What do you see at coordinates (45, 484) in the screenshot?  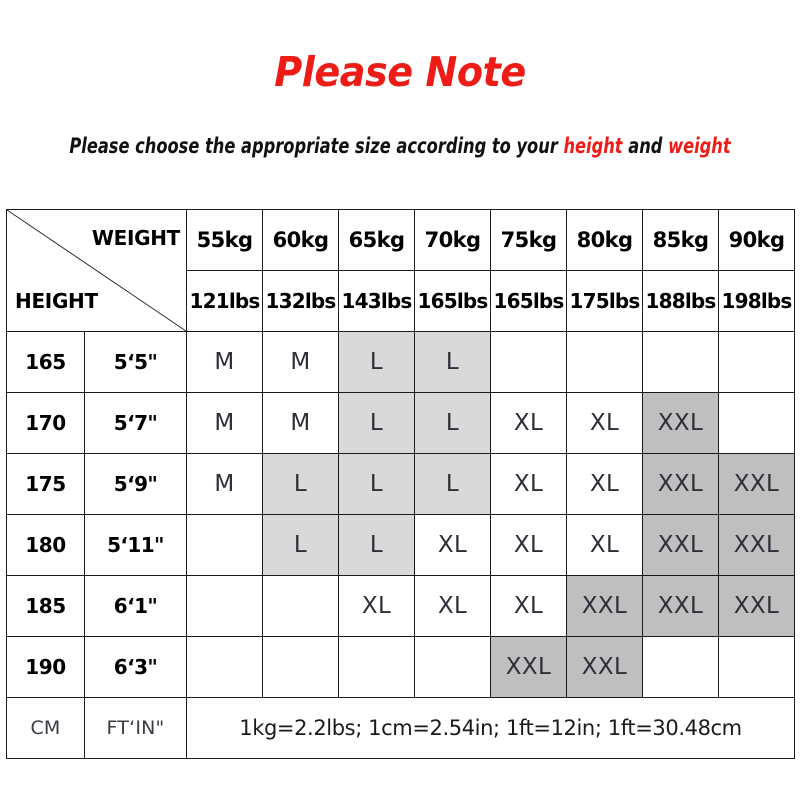 I see `height-cm-2: 175` at bounding box center [45, 484].